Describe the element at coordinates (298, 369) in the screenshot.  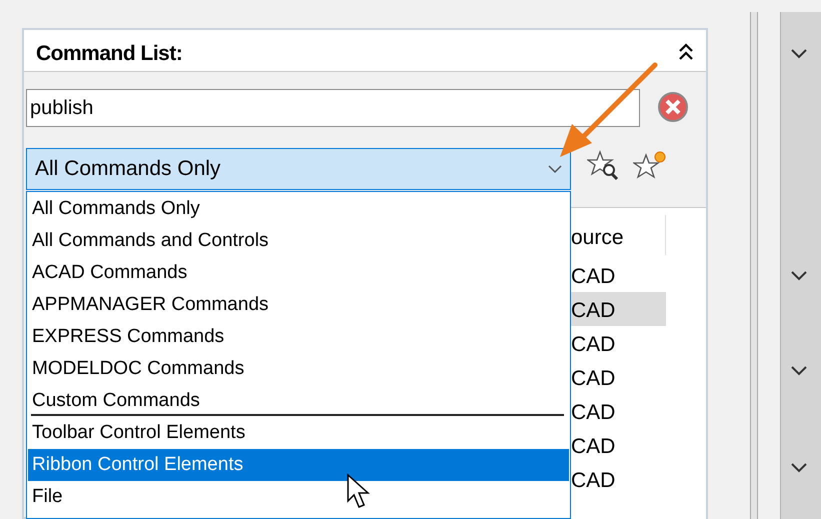
I see `dropdown-option: MODELDOC Commands` at that location.